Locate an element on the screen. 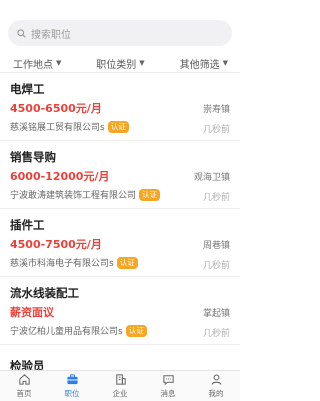 The image size is (320, 401). company-name: 慈溪市科海电子有限公司s is located at coordinates (62, 264).